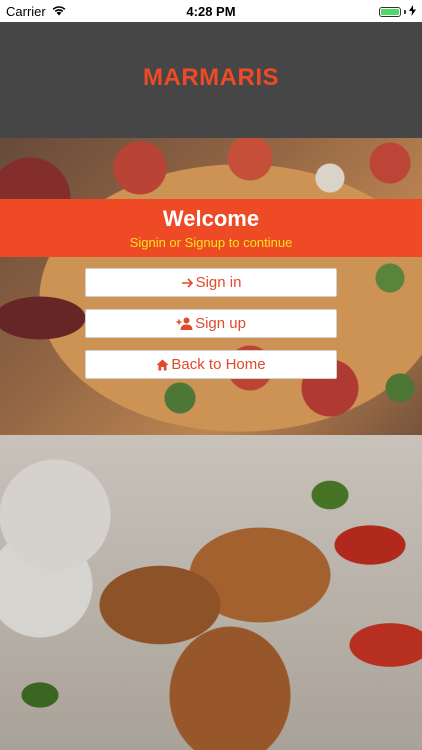 Image resolution: width=422 pixels, height=750 pixels. Describe the element at coordinates (218, 364) in the screenshot. I see `home-label: Back to Home` at that location.